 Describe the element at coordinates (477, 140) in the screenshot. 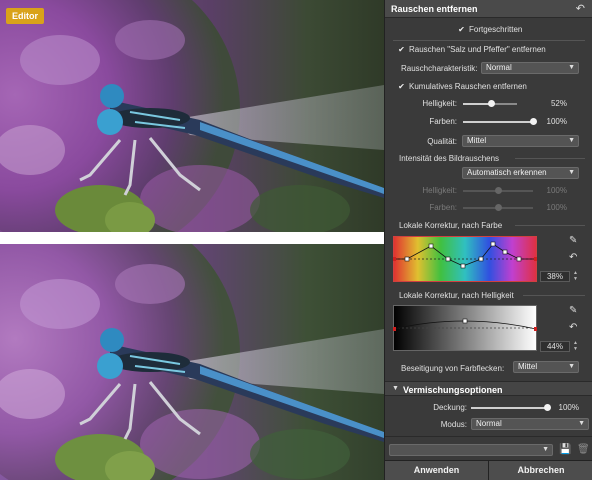

I see `quality-value: Mittel` at that location.